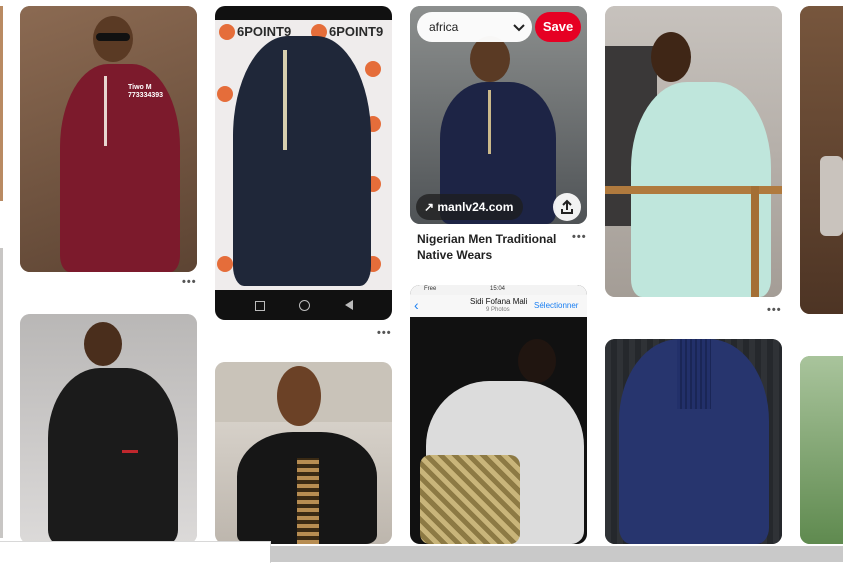 The height and width of the screenshot is (563, 843). Describe the element at coordinates (135, 552) in the screenshot. I see `bottom-panel` at that location.